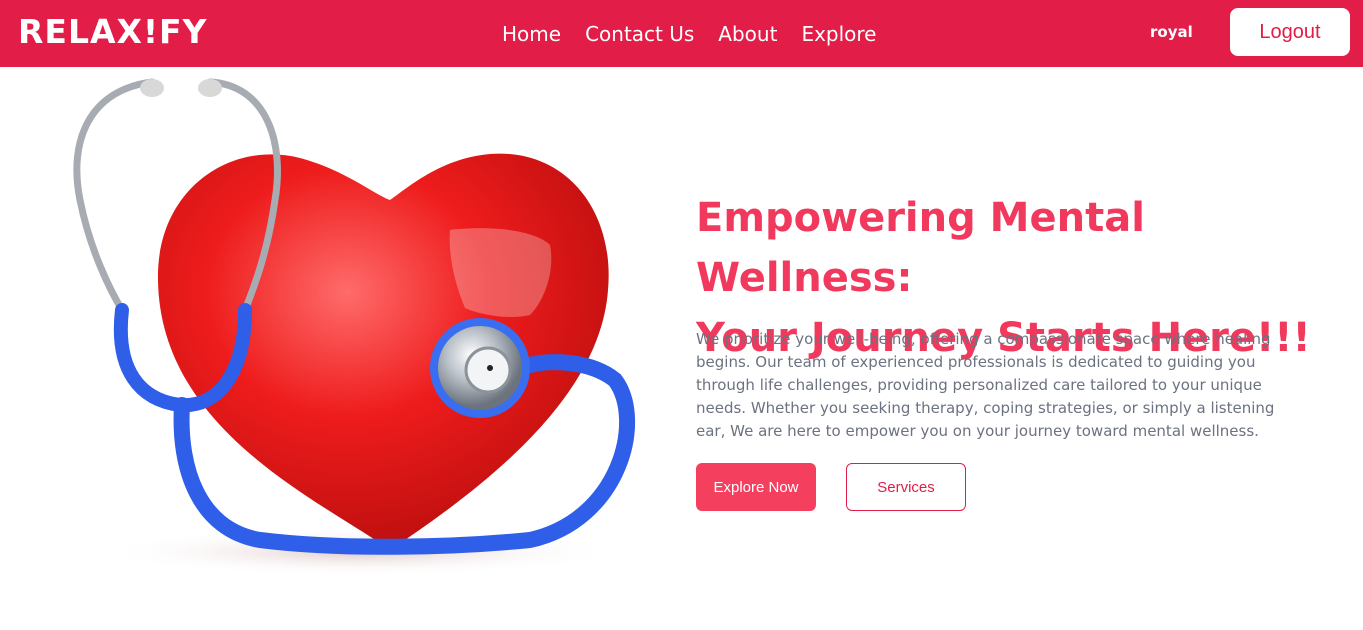 Image resolution: width=1363 pixels, height=630 pixels. Describe the element at coordinates (920, 248) in the screenshot. I see `hero-headline-line1: Empowering Mental Wellness:` at that location.